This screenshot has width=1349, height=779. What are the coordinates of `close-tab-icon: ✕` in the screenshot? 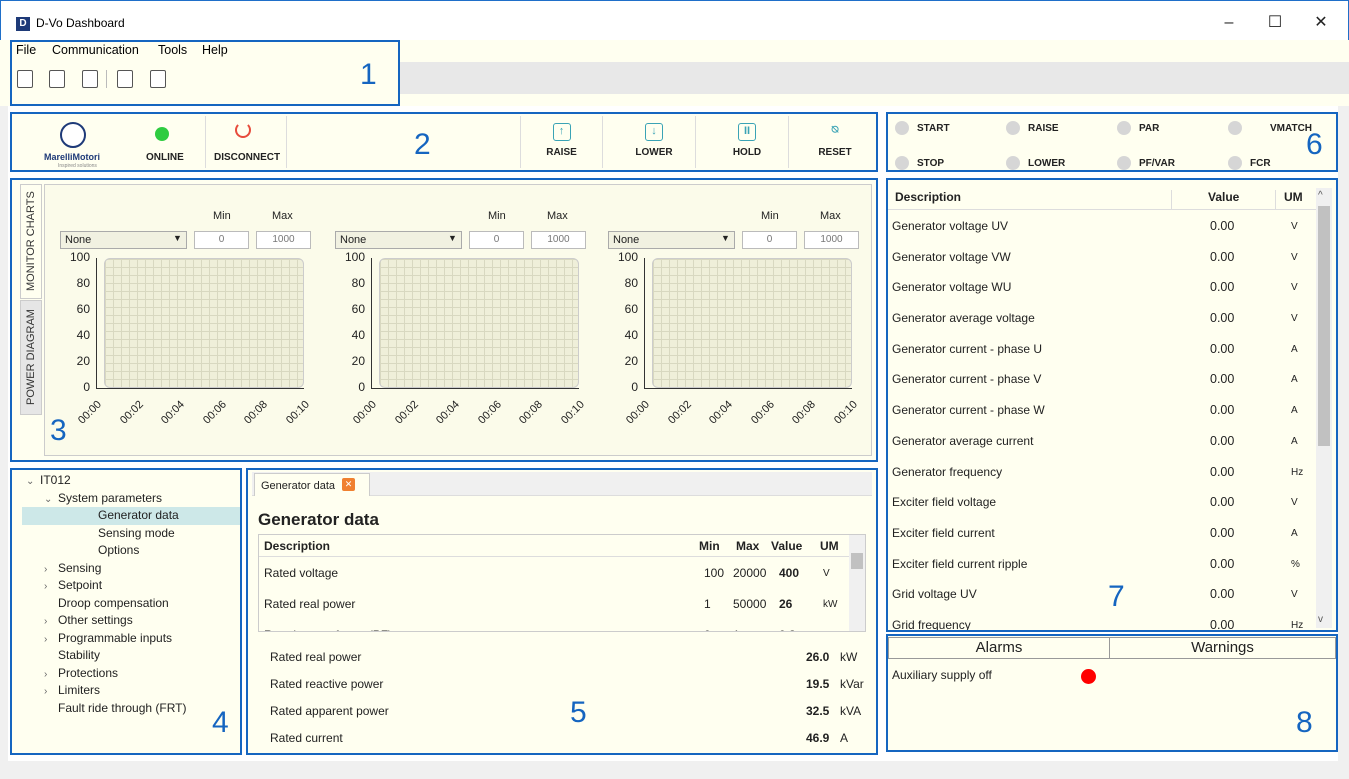 It's located at (348, 484).